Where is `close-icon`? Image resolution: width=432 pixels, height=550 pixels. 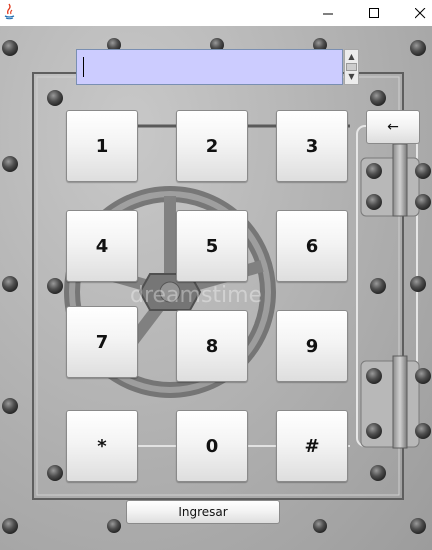 close-icon is located at coordinates (420, 13).